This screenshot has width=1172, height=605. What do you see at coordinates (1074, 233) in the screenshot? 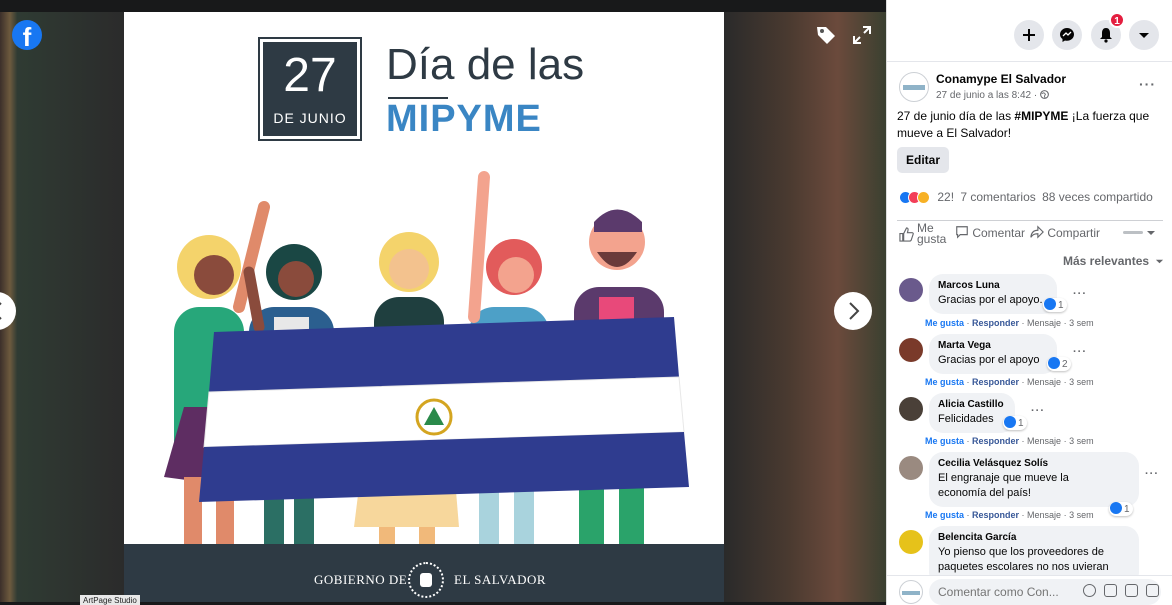
I see `share-label: Compartir` at bounding box center [1074, 233].